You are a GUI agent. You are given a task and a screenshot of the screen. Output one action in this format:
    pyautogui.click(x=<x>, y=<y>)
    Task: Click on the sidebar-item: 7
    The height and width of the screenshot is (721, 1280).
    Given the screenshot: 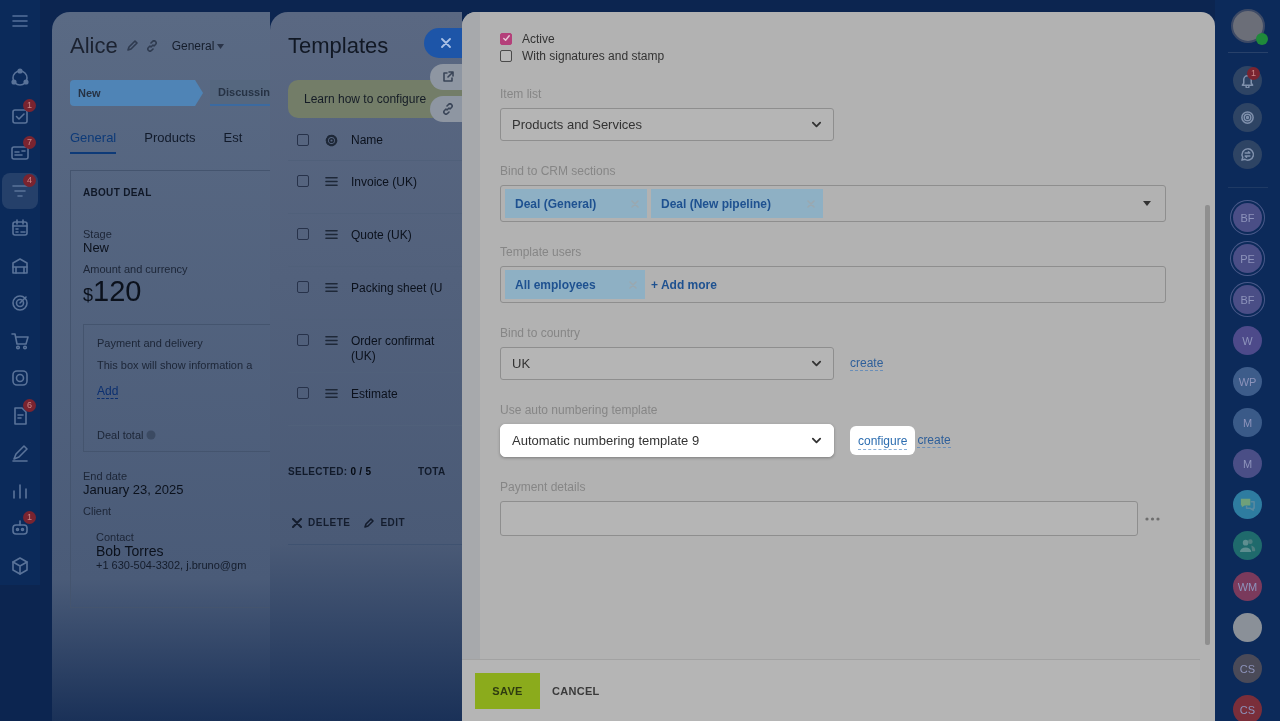 What is the action you would take?
    pyautogui.click(x=20, y=153)
    